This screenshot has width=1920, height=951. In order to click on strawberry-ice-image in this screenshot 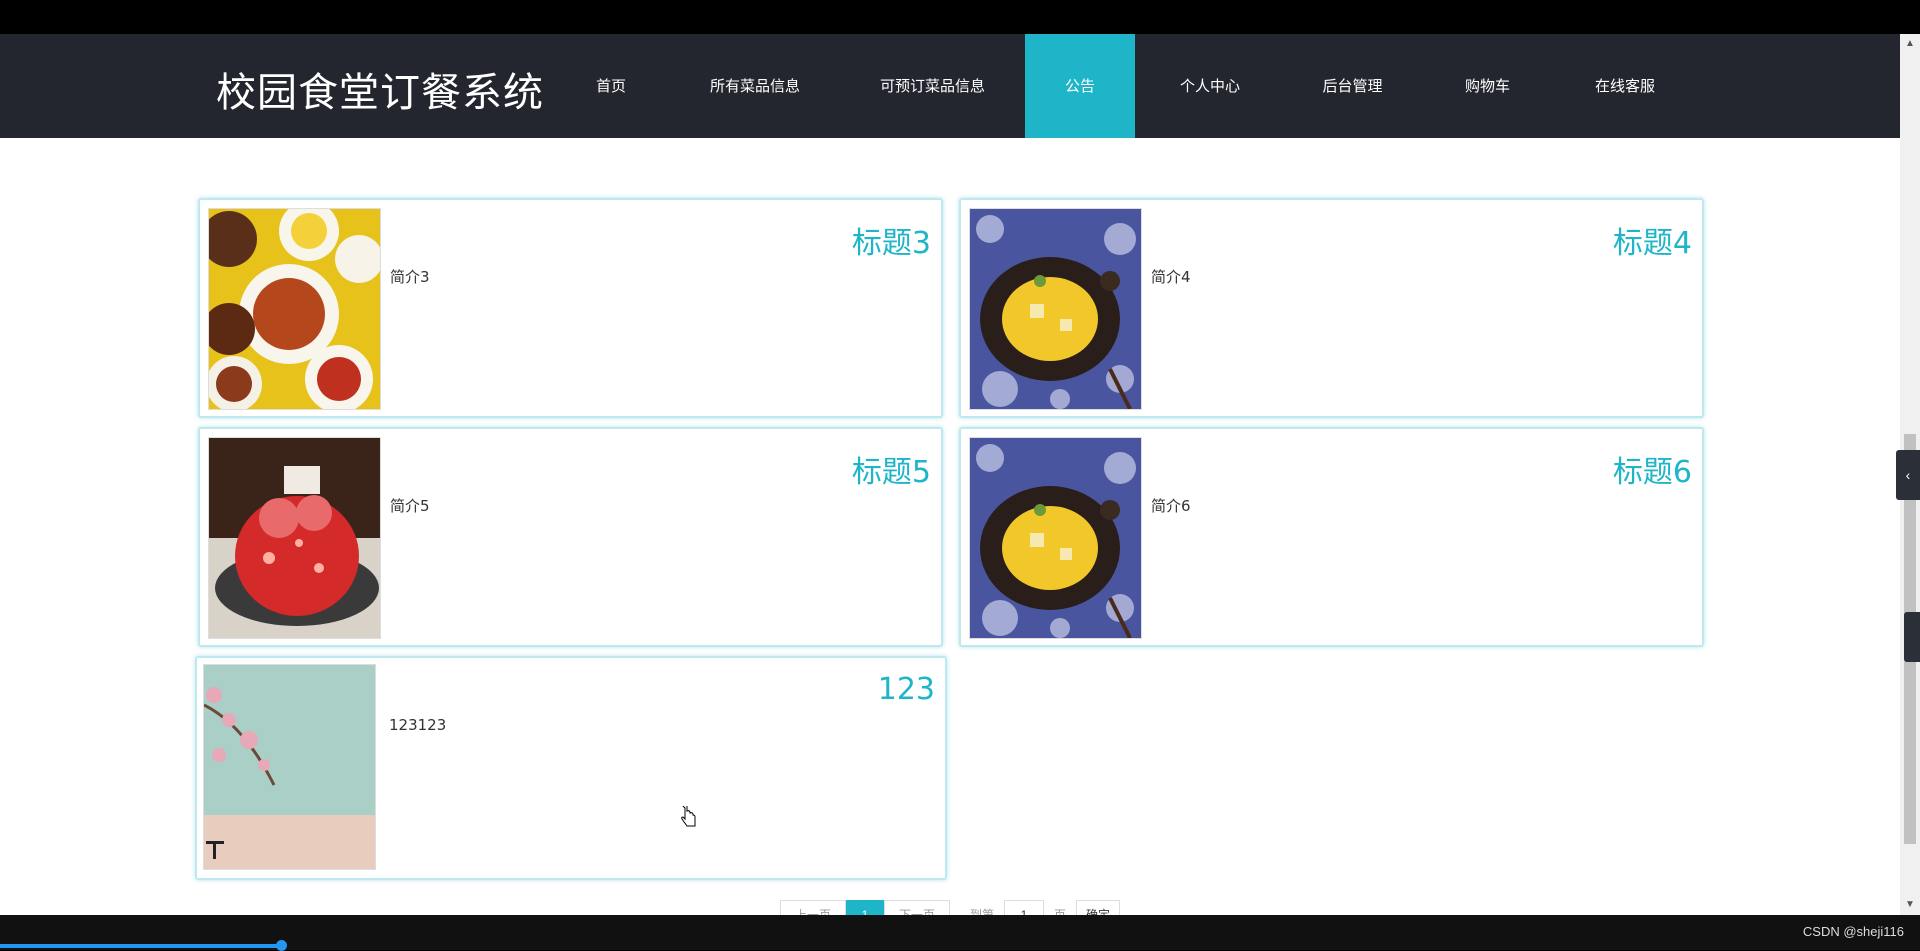, I will do `click(294, 538)`.